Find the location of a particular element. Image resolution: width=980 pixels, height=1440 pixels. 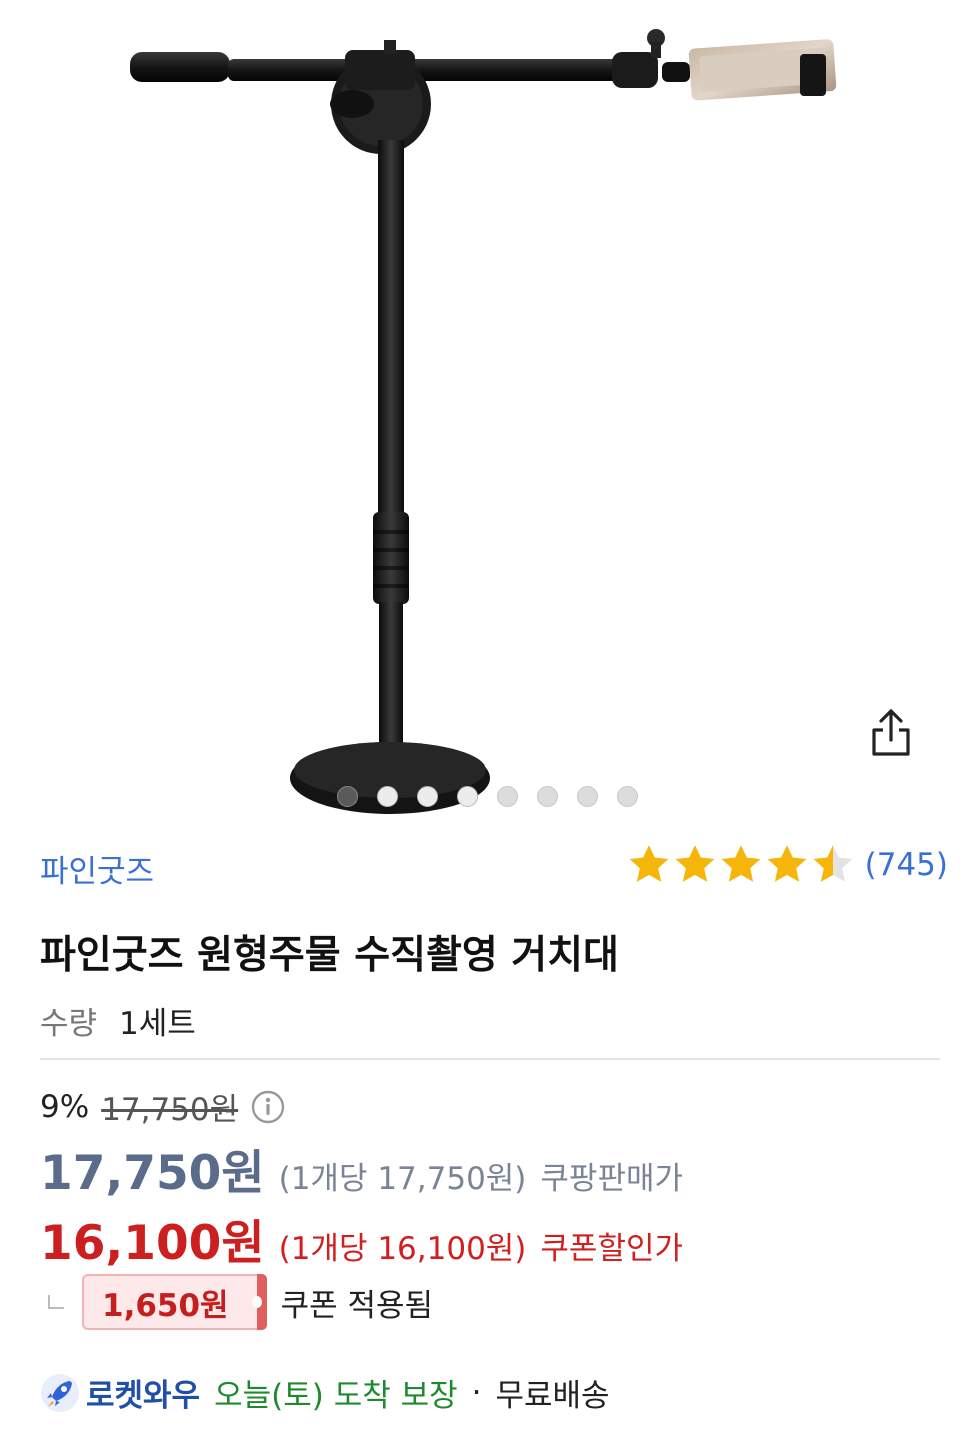

star-rating is located at coordinates (741, 865).